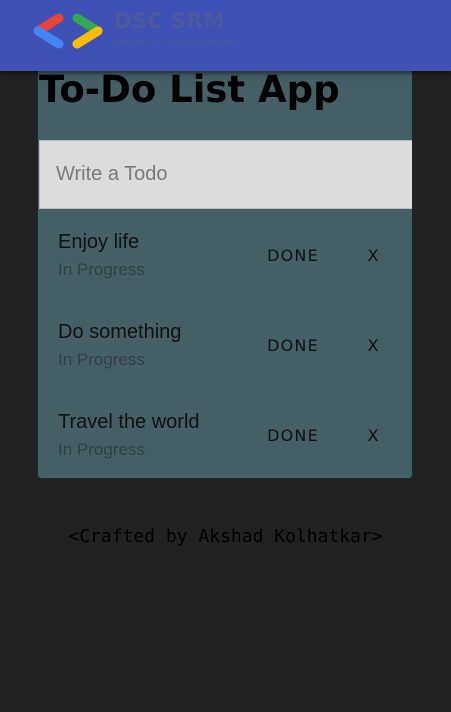 The width and height of the screenshot is (451, 712). What do you see at coordinates (99, 242) in the screenshot?
I see `todo-text: Enjoy life` at bounding box center [99, 242].